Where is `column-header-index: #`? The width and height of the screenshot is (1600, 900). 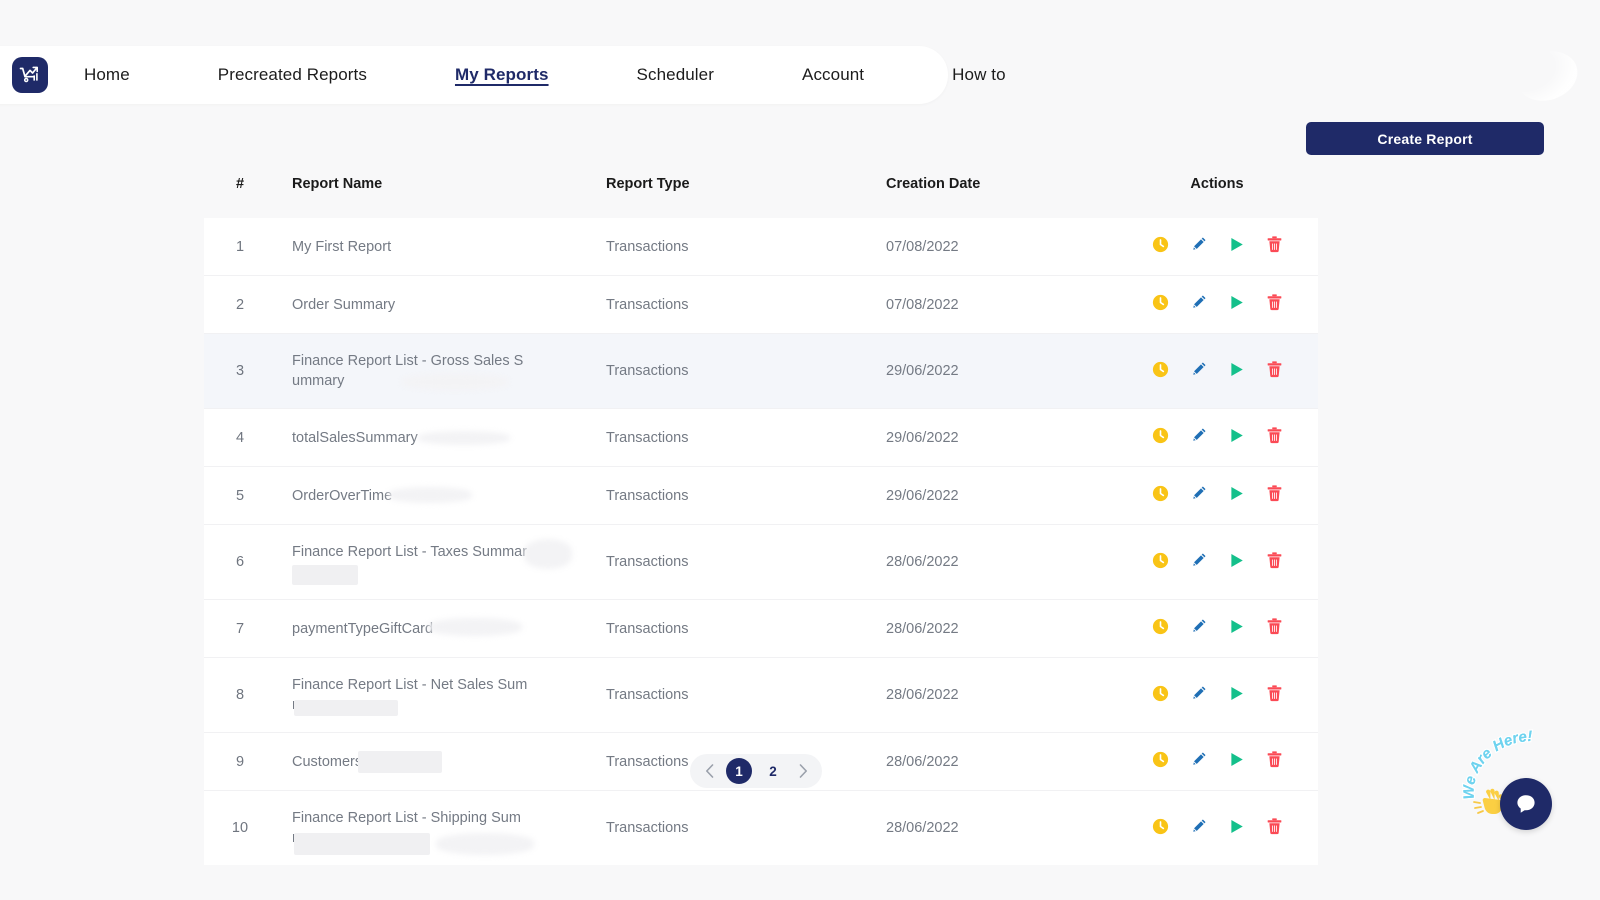
column-header-index: # is located at coordinates (240, 184).